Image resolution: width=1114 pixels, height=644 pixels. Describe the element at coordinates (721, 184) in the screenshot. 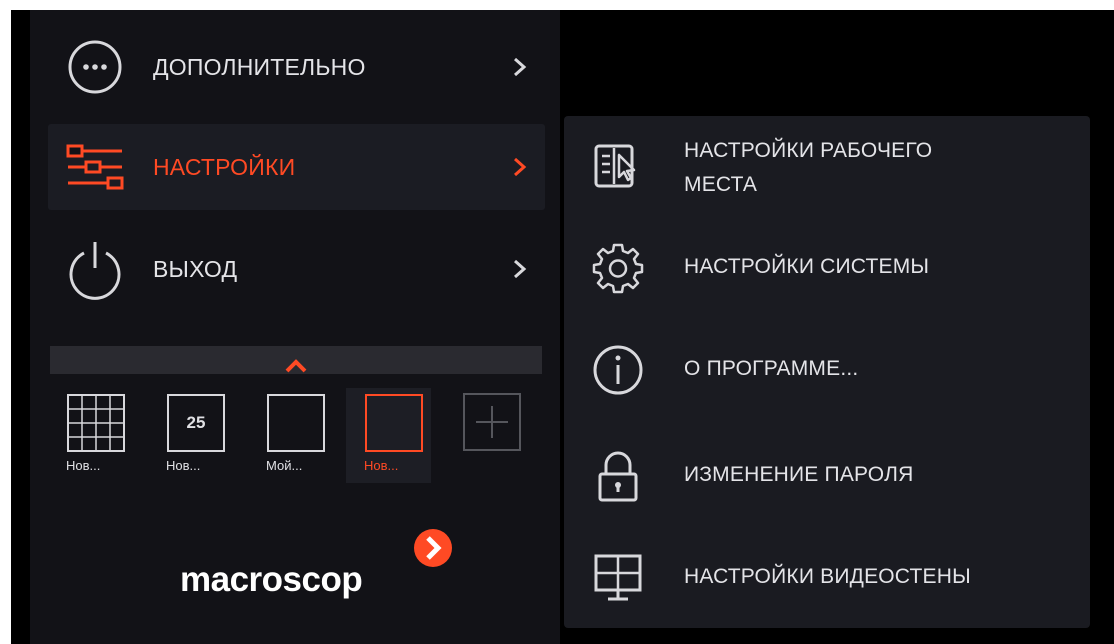

I see `submenu-item-label-line2: МЕСТА` at that location.